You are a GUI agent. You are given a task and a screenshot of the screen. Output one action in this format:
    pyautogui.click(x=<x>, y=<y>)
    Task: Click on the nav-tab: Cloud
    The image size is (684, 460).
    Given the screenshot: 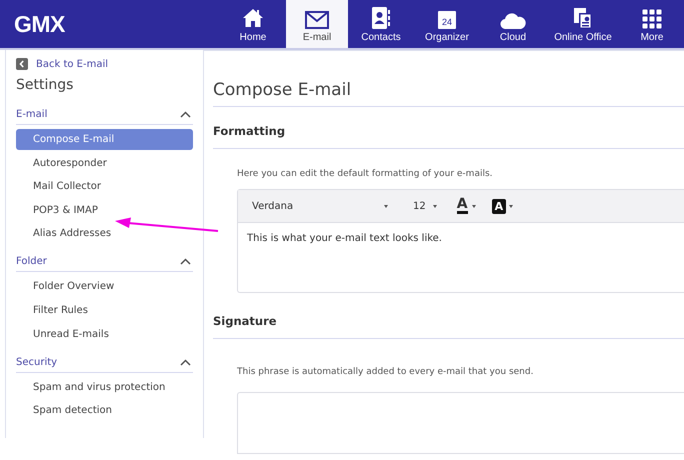 What is the action you would take?
    pyautogui.click(x=513, y=24)
    